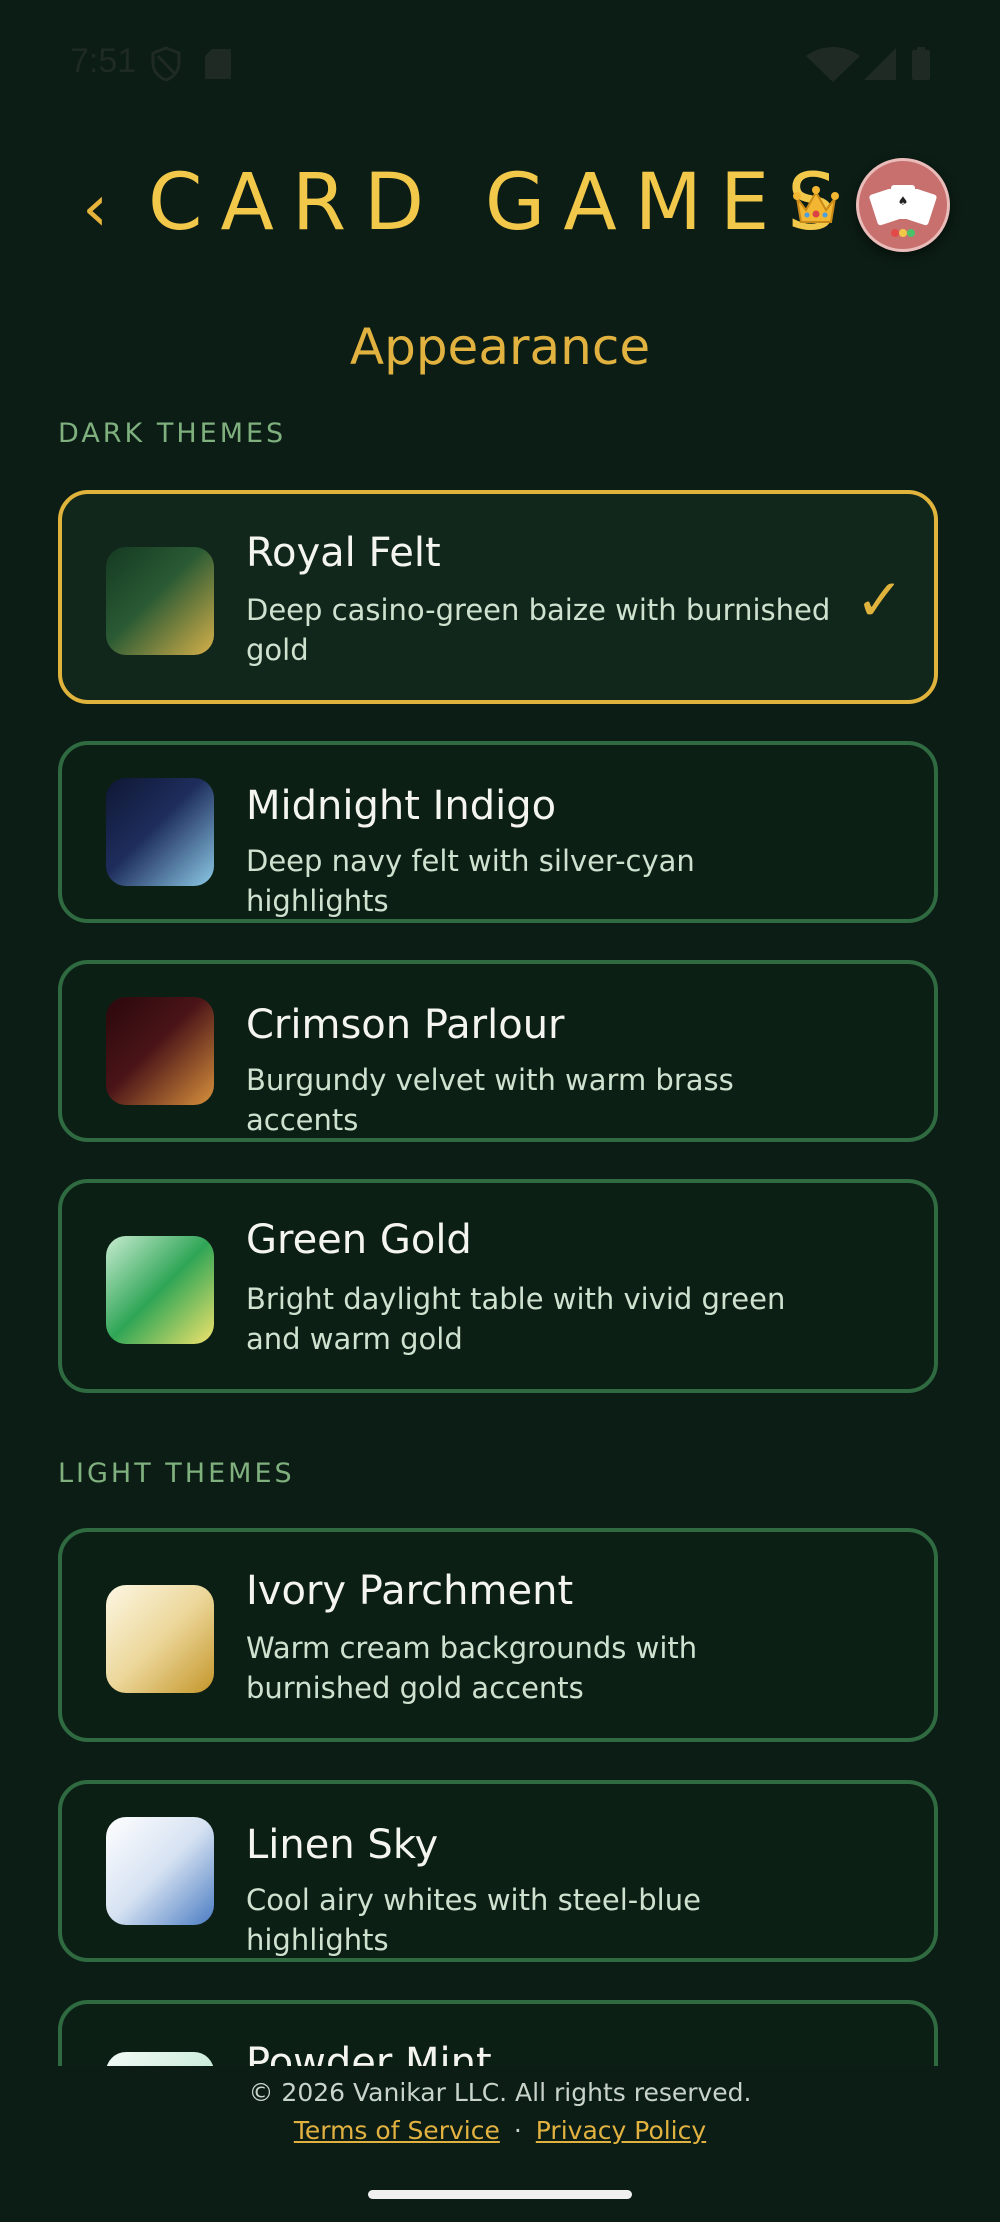 This screenshot has width=1000, height=2222. Describe the element at coordinates (401, 806) in the screenshot. I see `theme-name: Midnight Indigo` at that location.